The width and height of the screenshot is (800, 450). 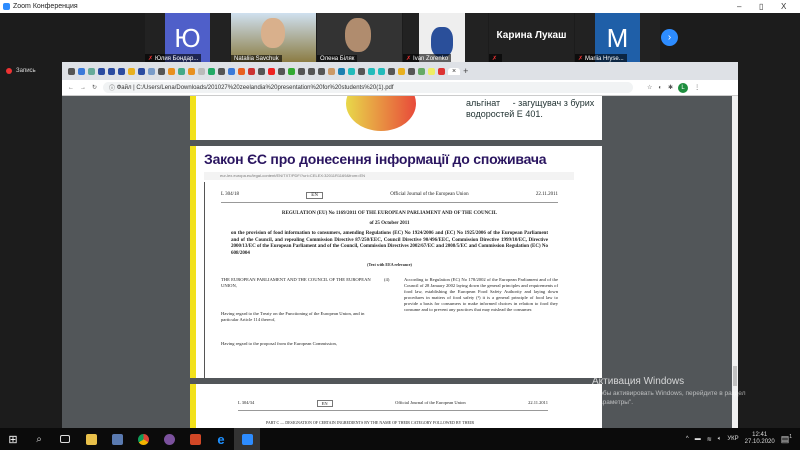 I want to click on clock-date: 27.10.2020, so click(x=759, y=442).